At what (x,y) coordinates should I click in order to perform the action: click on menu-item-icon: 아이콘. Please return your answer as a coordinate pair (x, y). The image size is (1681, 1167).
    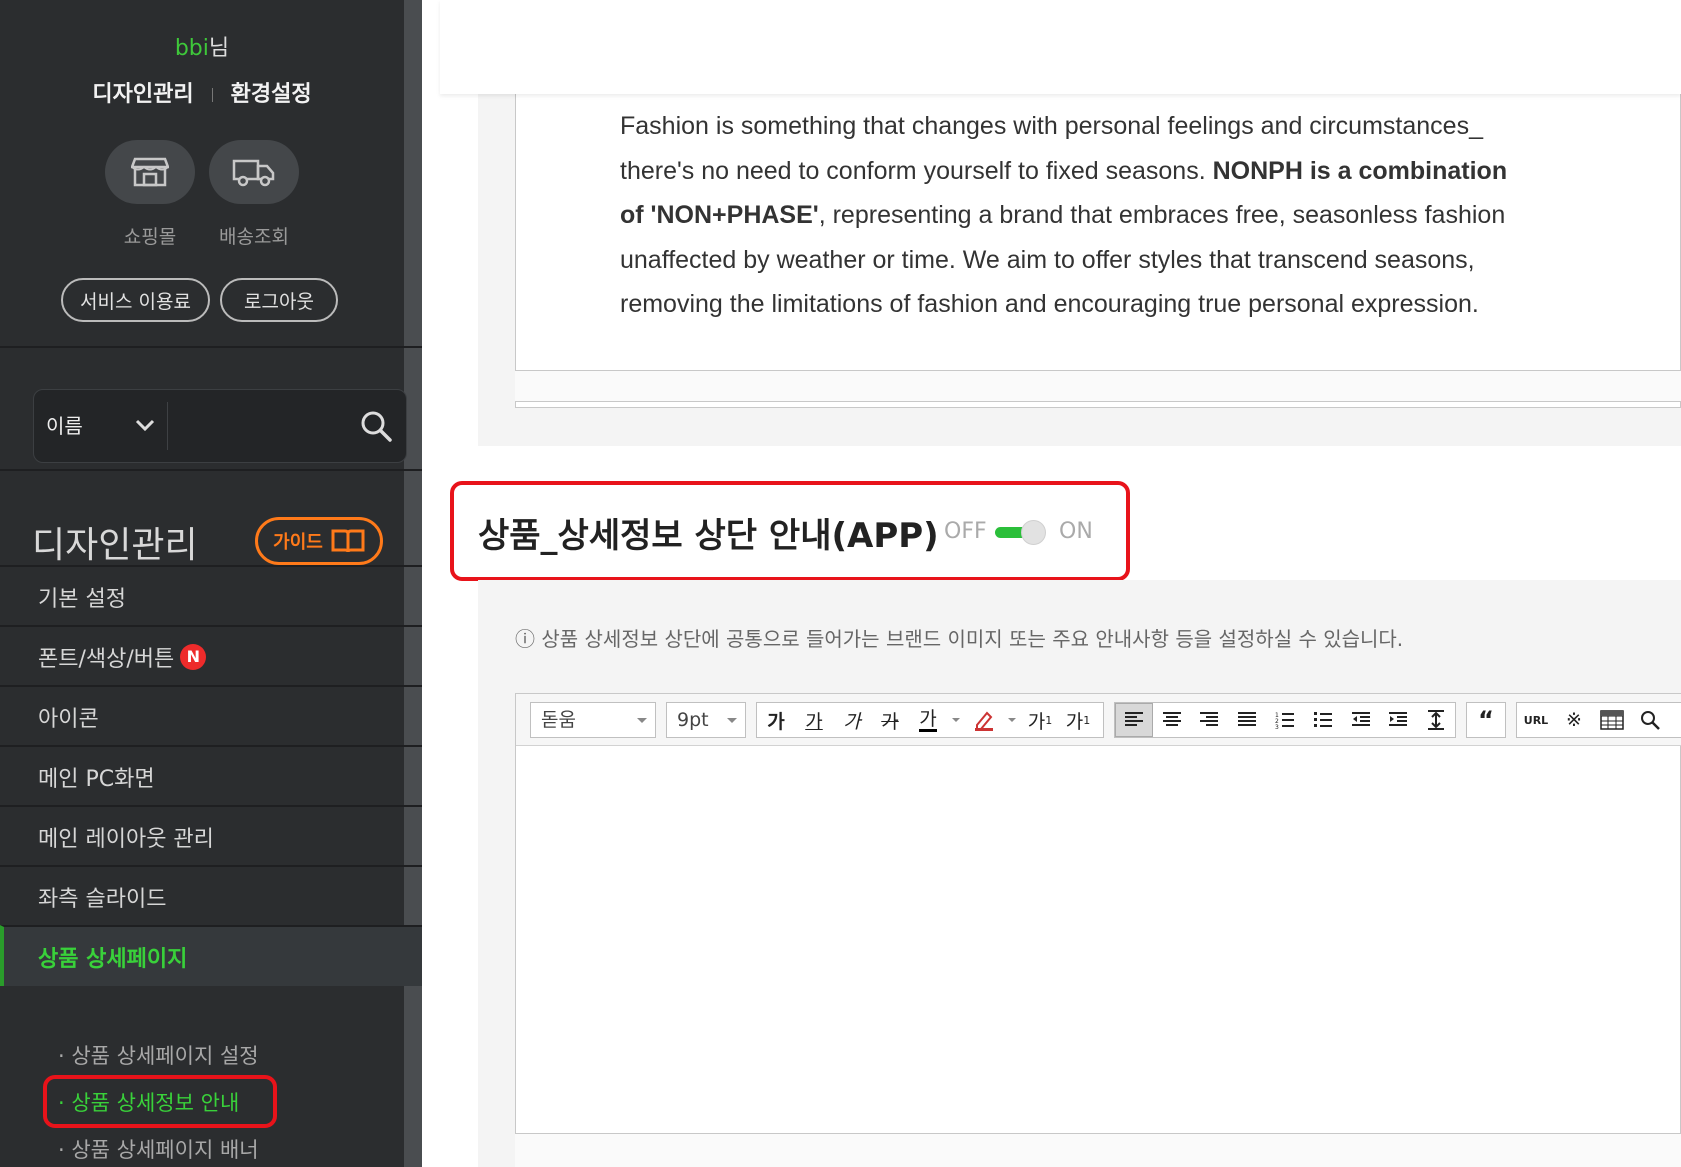
    Looking at the image, I should click on (211, 715).